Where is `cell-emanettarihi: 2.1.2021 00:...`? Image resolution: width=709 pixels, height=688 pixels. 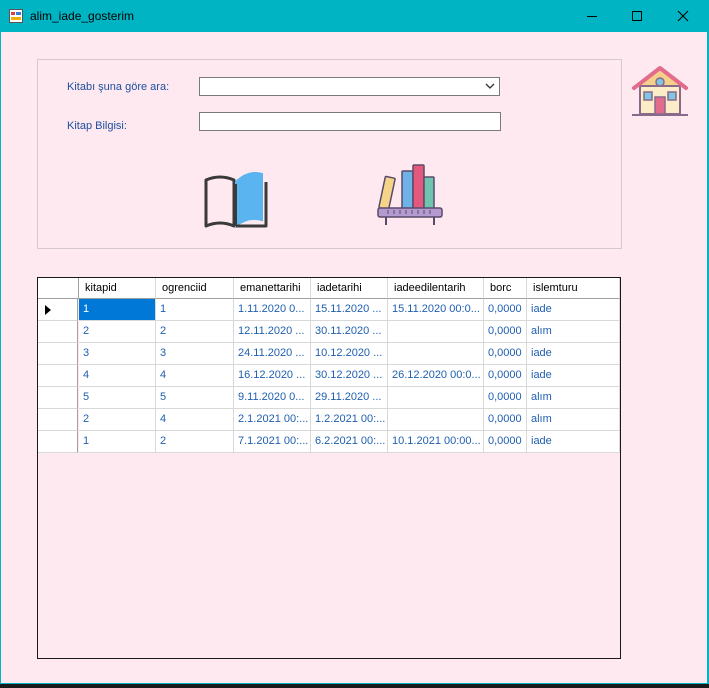
cell-emanettarihi: 2.1.2021 00:... is located at coordinates (272, 420).